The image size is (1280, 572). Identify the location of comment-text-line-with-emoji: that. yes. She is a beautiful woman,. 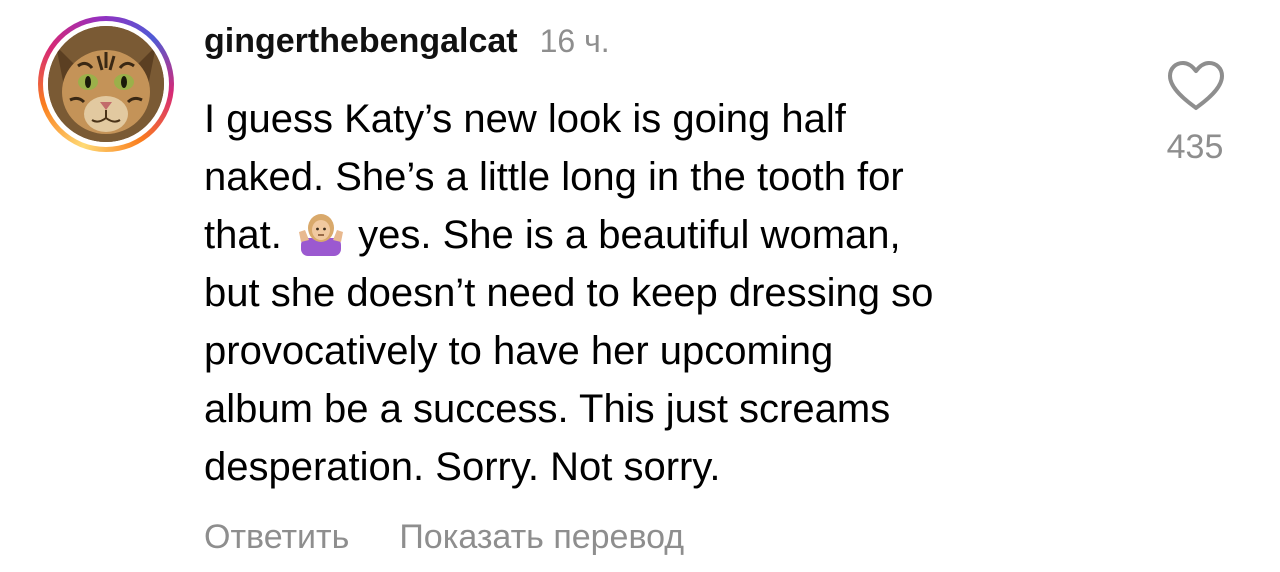
(669, 235).